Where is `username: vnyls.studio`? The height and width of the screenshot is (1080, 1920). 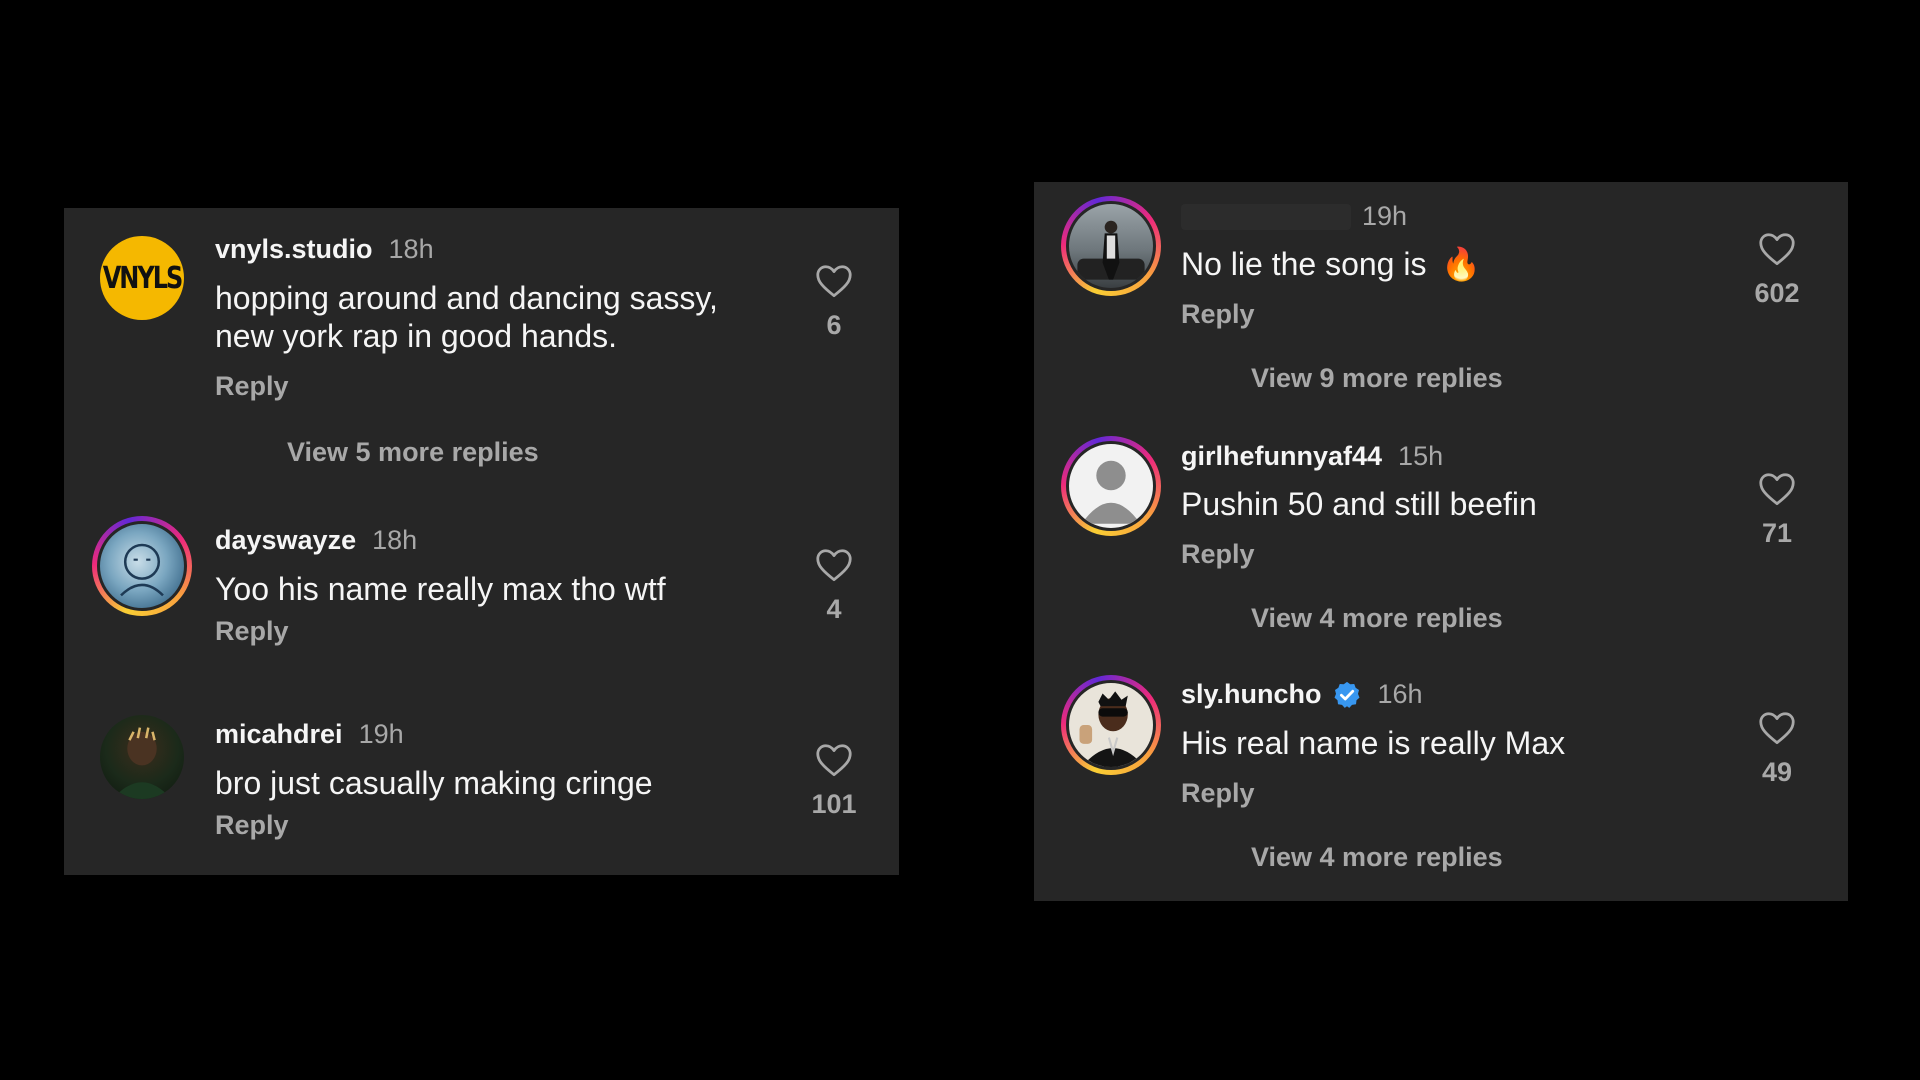
username: vnyls.studio is located at coordinates (294, 249).